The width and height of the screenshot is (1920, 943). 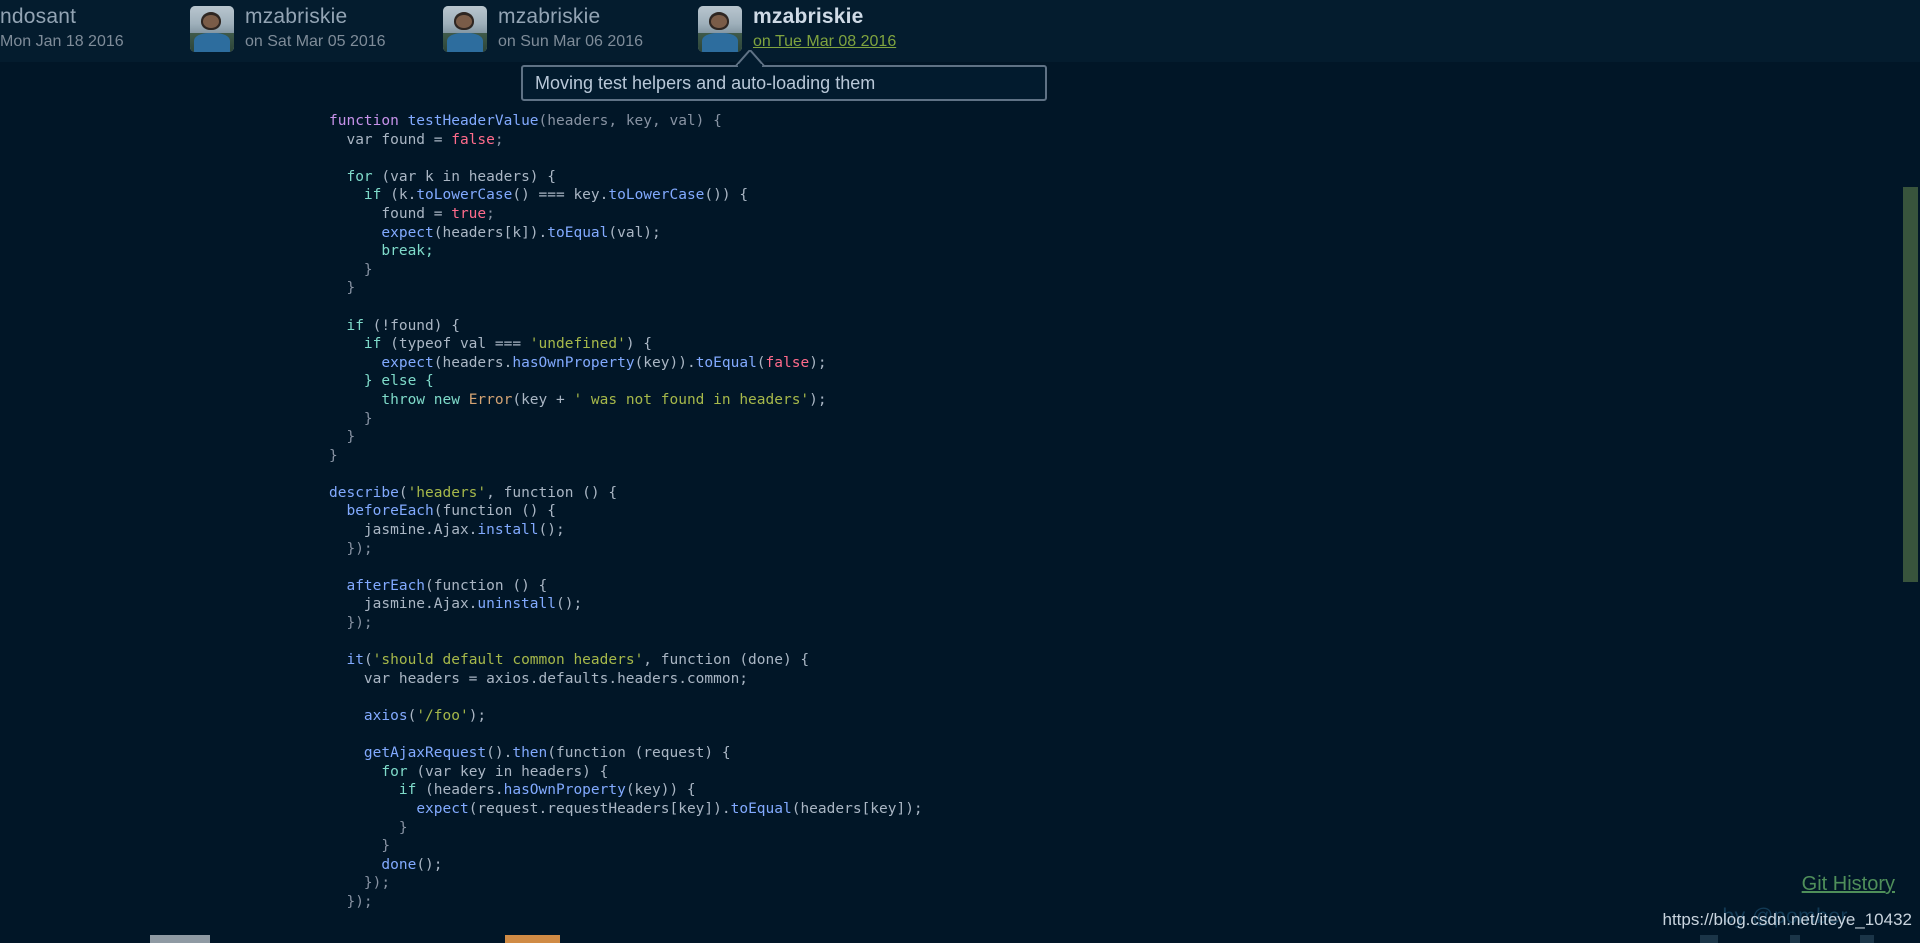 I want to click on commit-date: on Tue Mar 08 2016, so click(x=824, y=42).